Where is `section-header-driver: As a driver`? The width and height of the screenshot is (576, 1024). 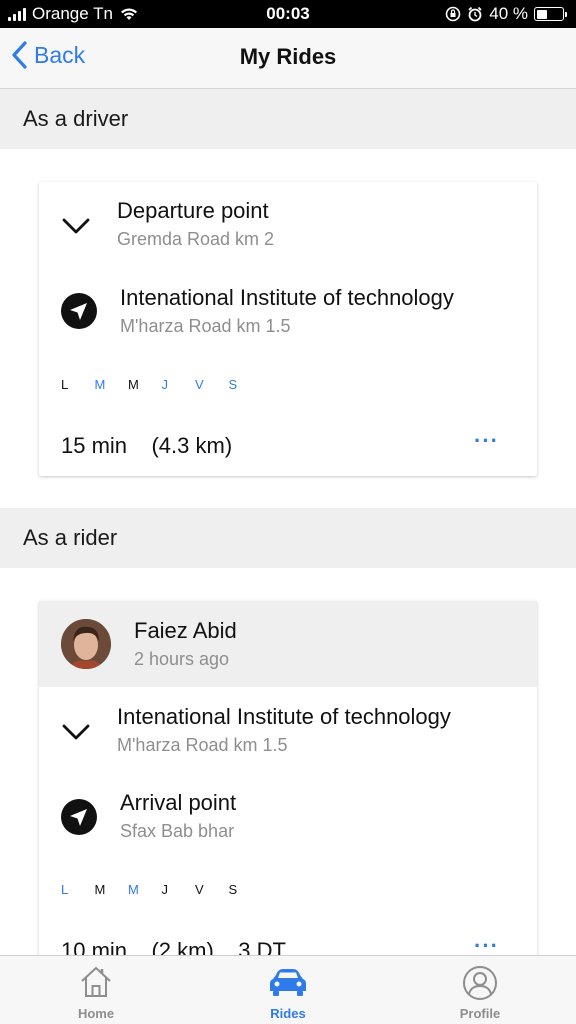 section-header-driver: As a driver is located at coordinates (288, 119).